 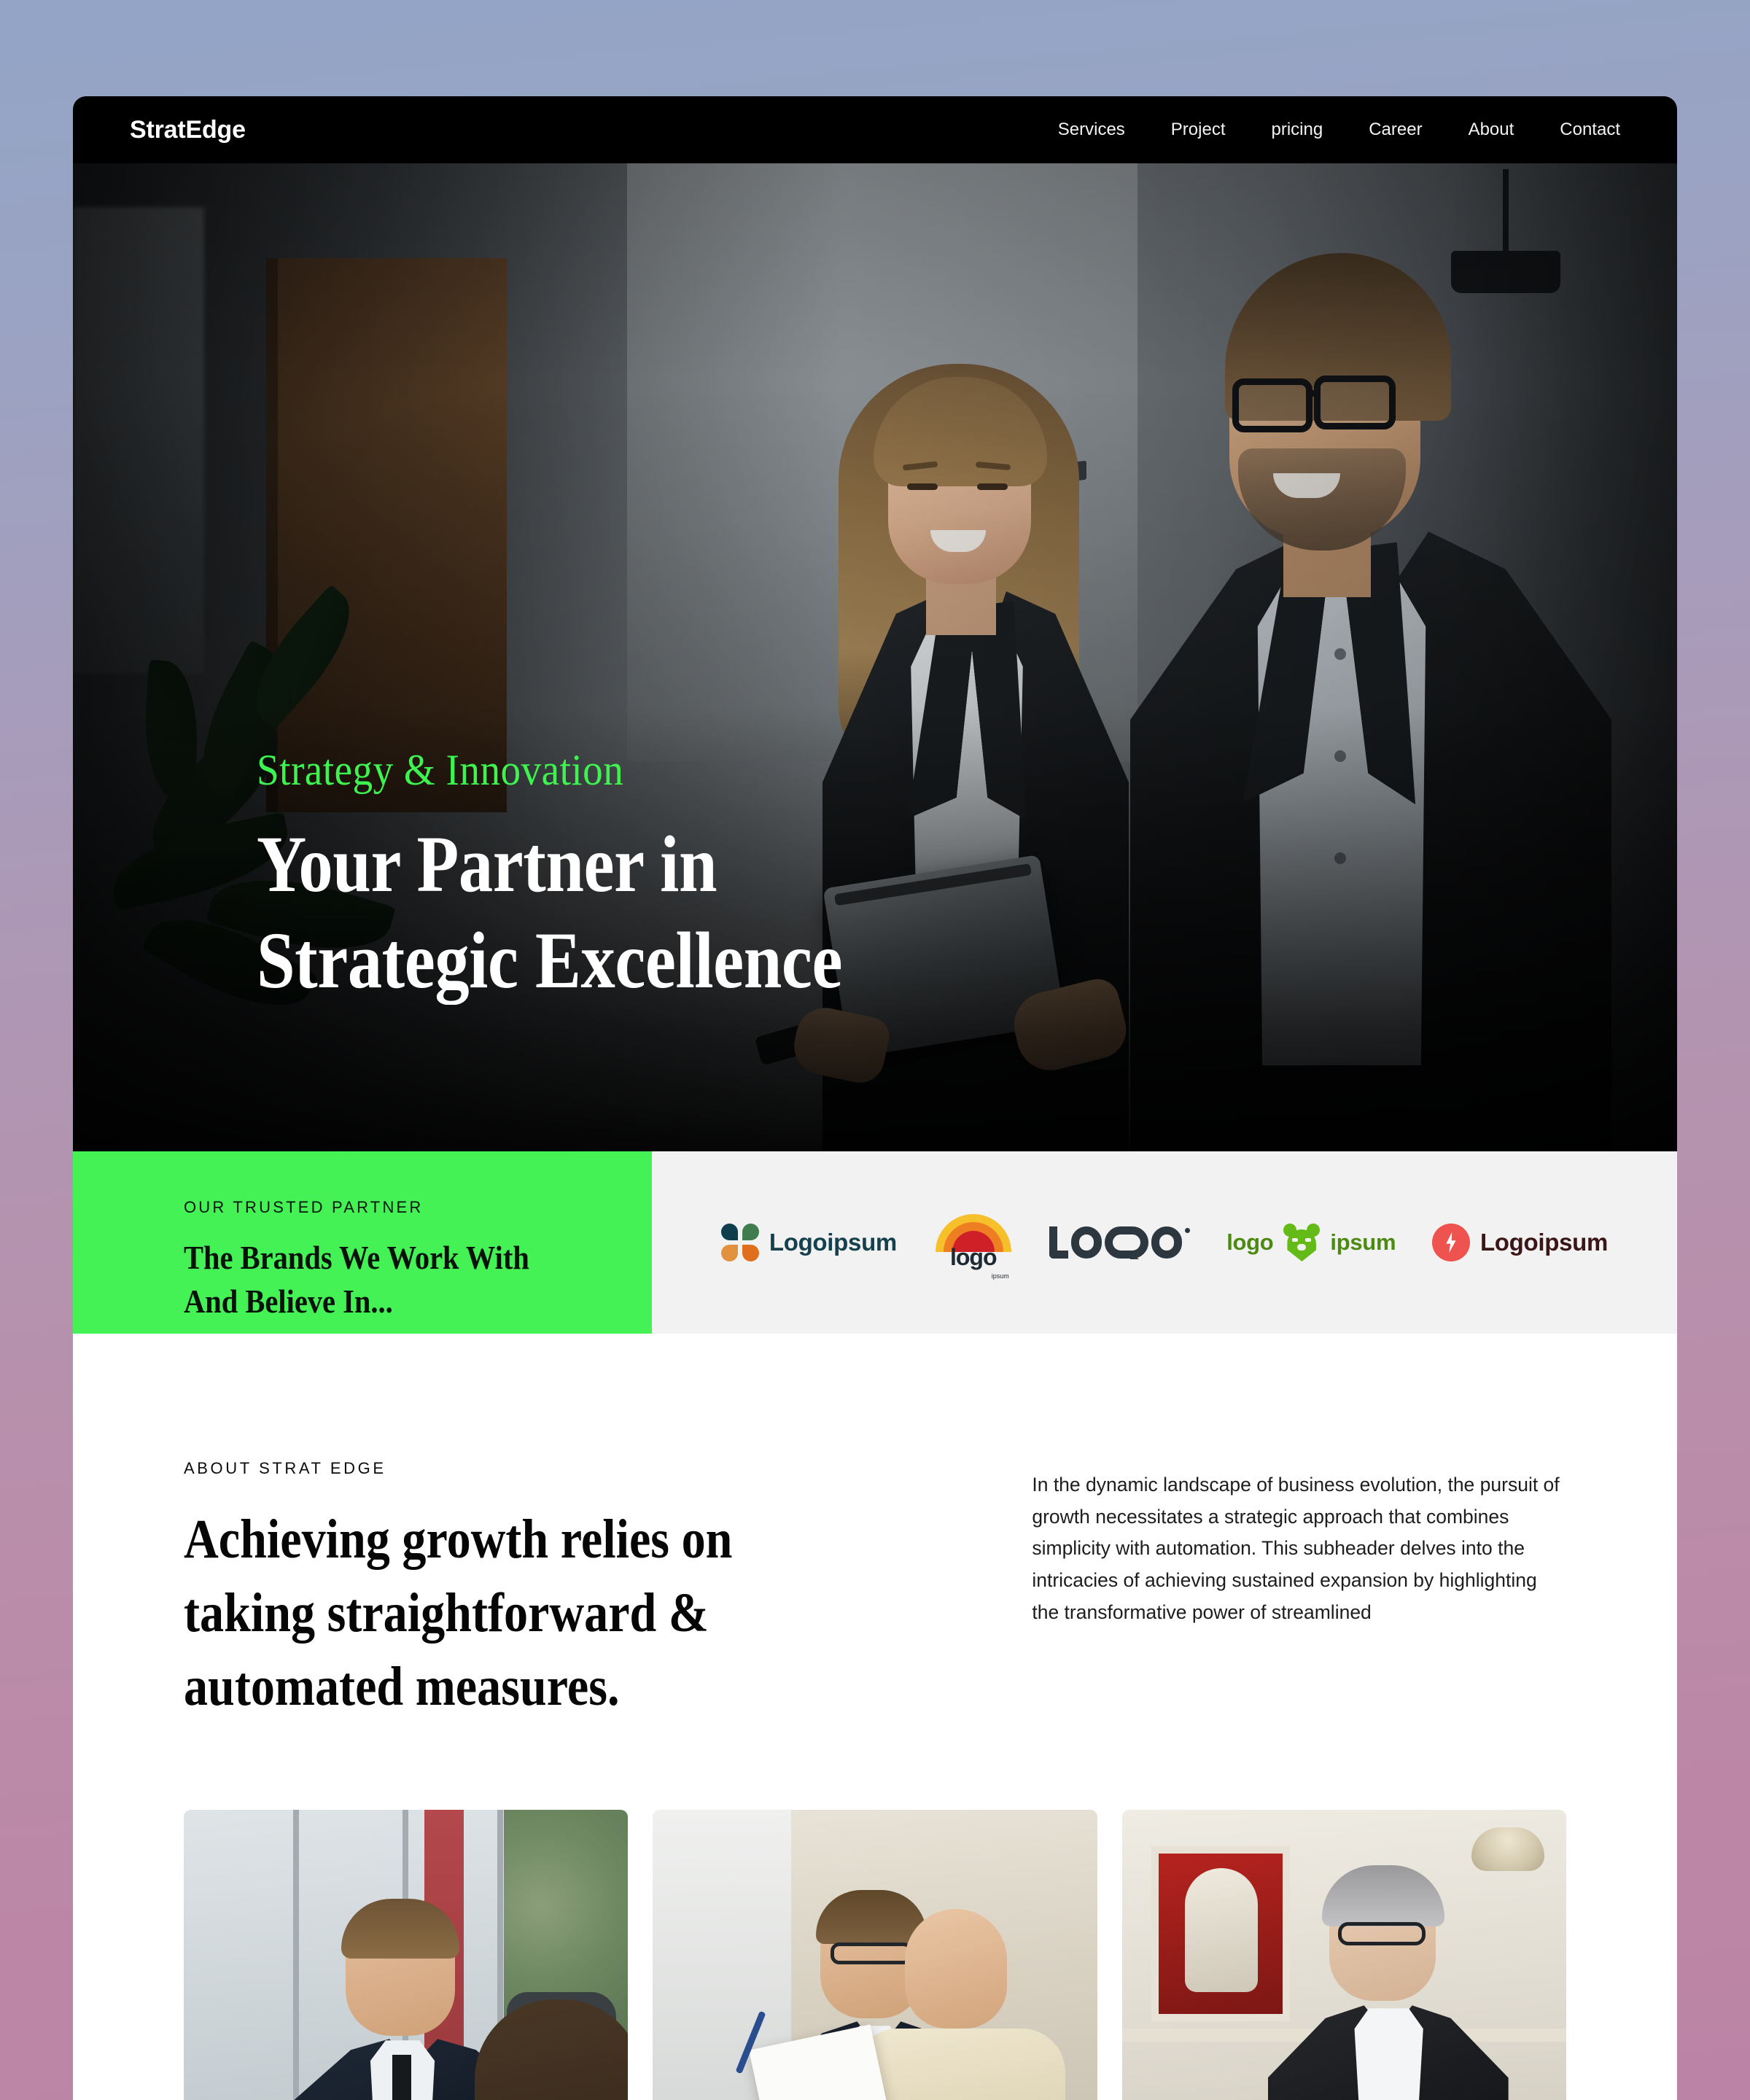 I want to click on logoipsum-pinwheel-label: Logoipsum, so click(x=833, y=1242).